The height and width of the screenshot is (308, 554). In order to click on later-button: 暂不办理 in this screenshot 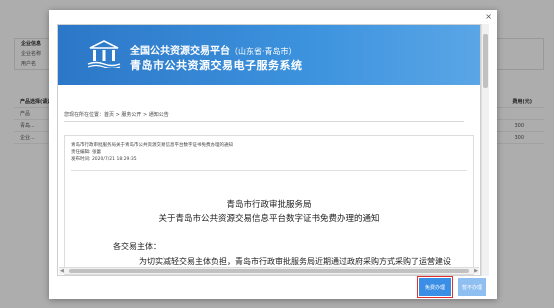, I will do `click(472, 287)`.